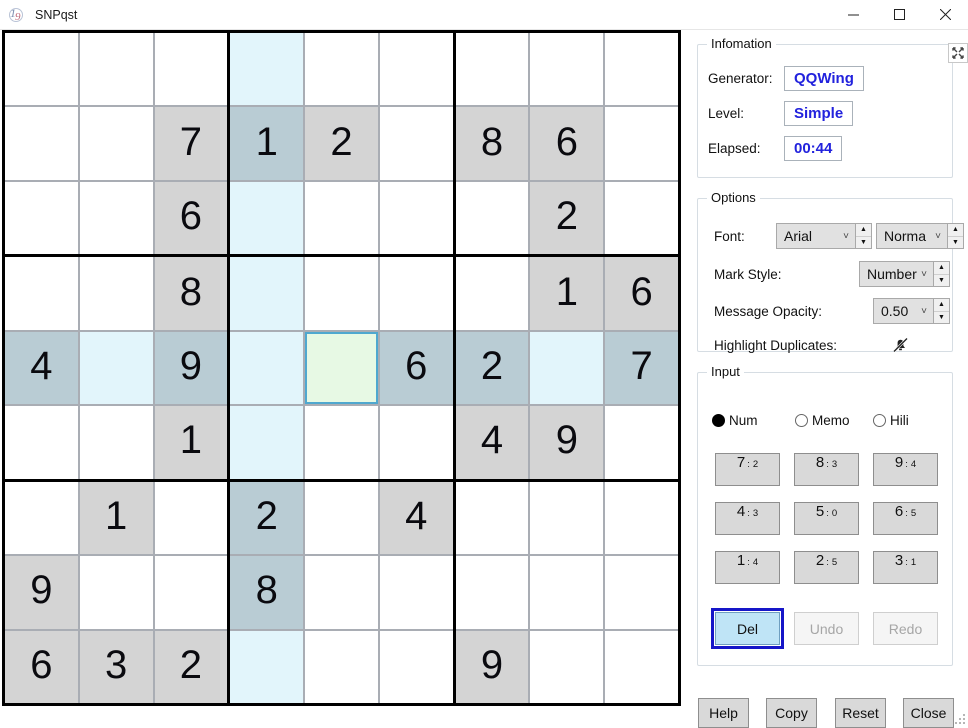 The image size is (968, 728). What do you see at coordinates (567, 592) in the screenshot?
I see `sudoku-cell-r8c8` at bounding box center [567, 592].